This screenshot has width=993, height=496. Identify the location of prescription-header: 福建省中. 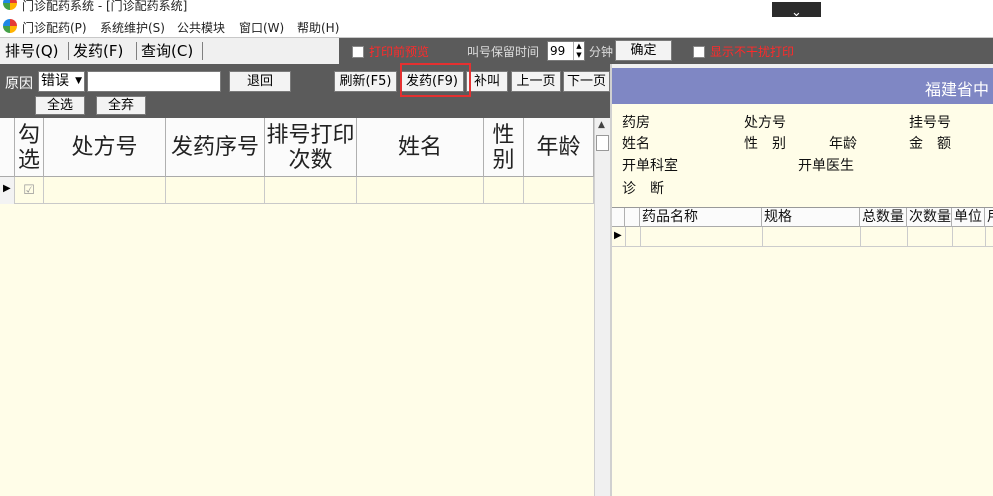
(802, 86).